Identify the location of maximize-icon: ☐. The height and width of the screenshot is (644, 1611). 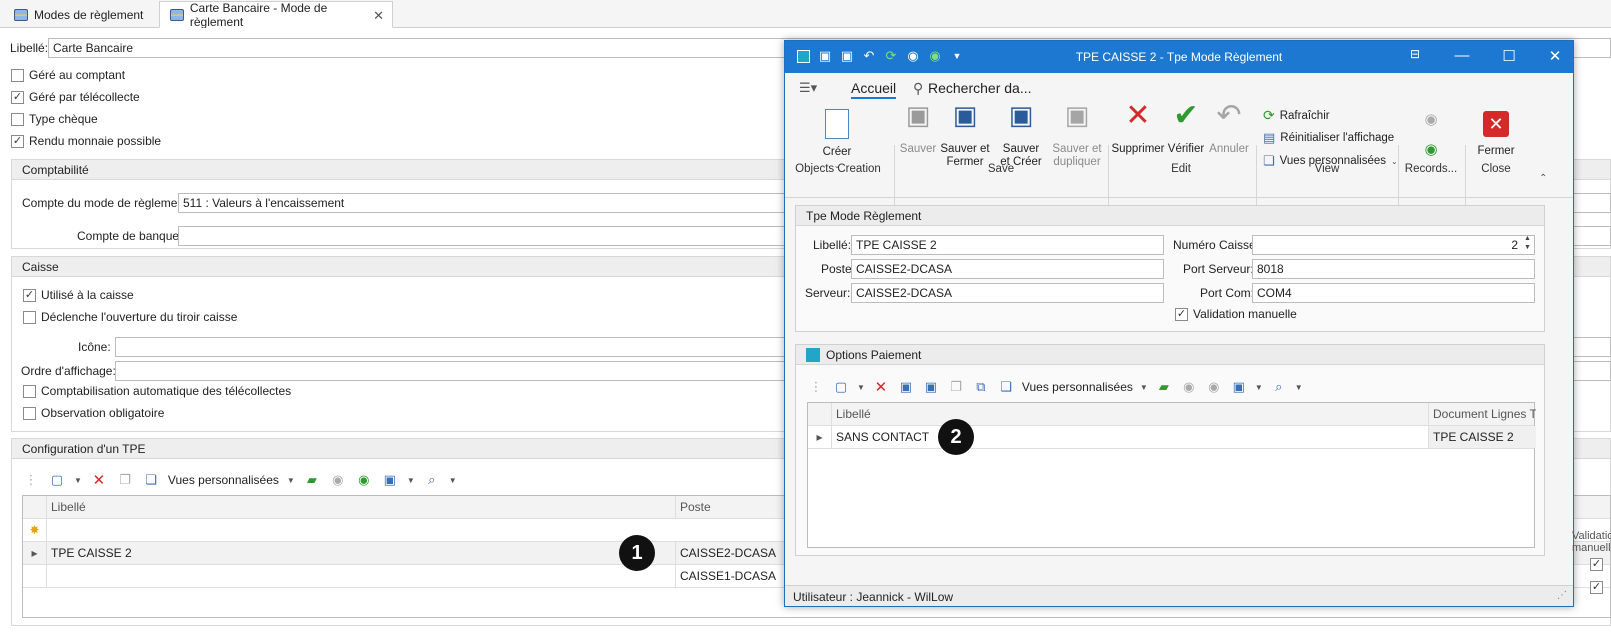
(1509, 56).